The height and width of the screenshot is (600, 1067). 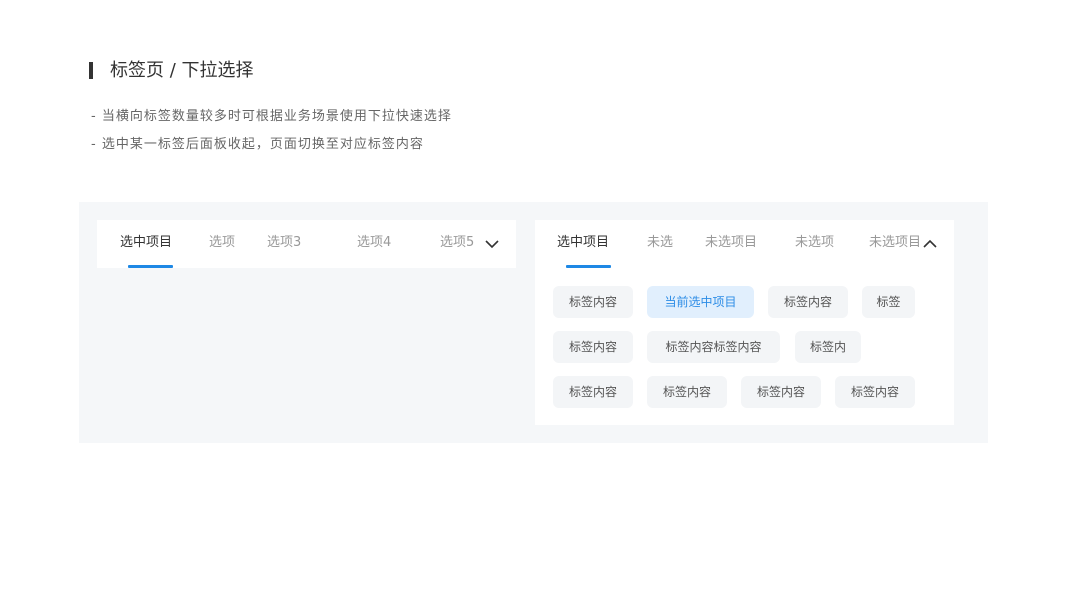 I want to click on tab-option-3: 选项3, so click(x=284, y=243).